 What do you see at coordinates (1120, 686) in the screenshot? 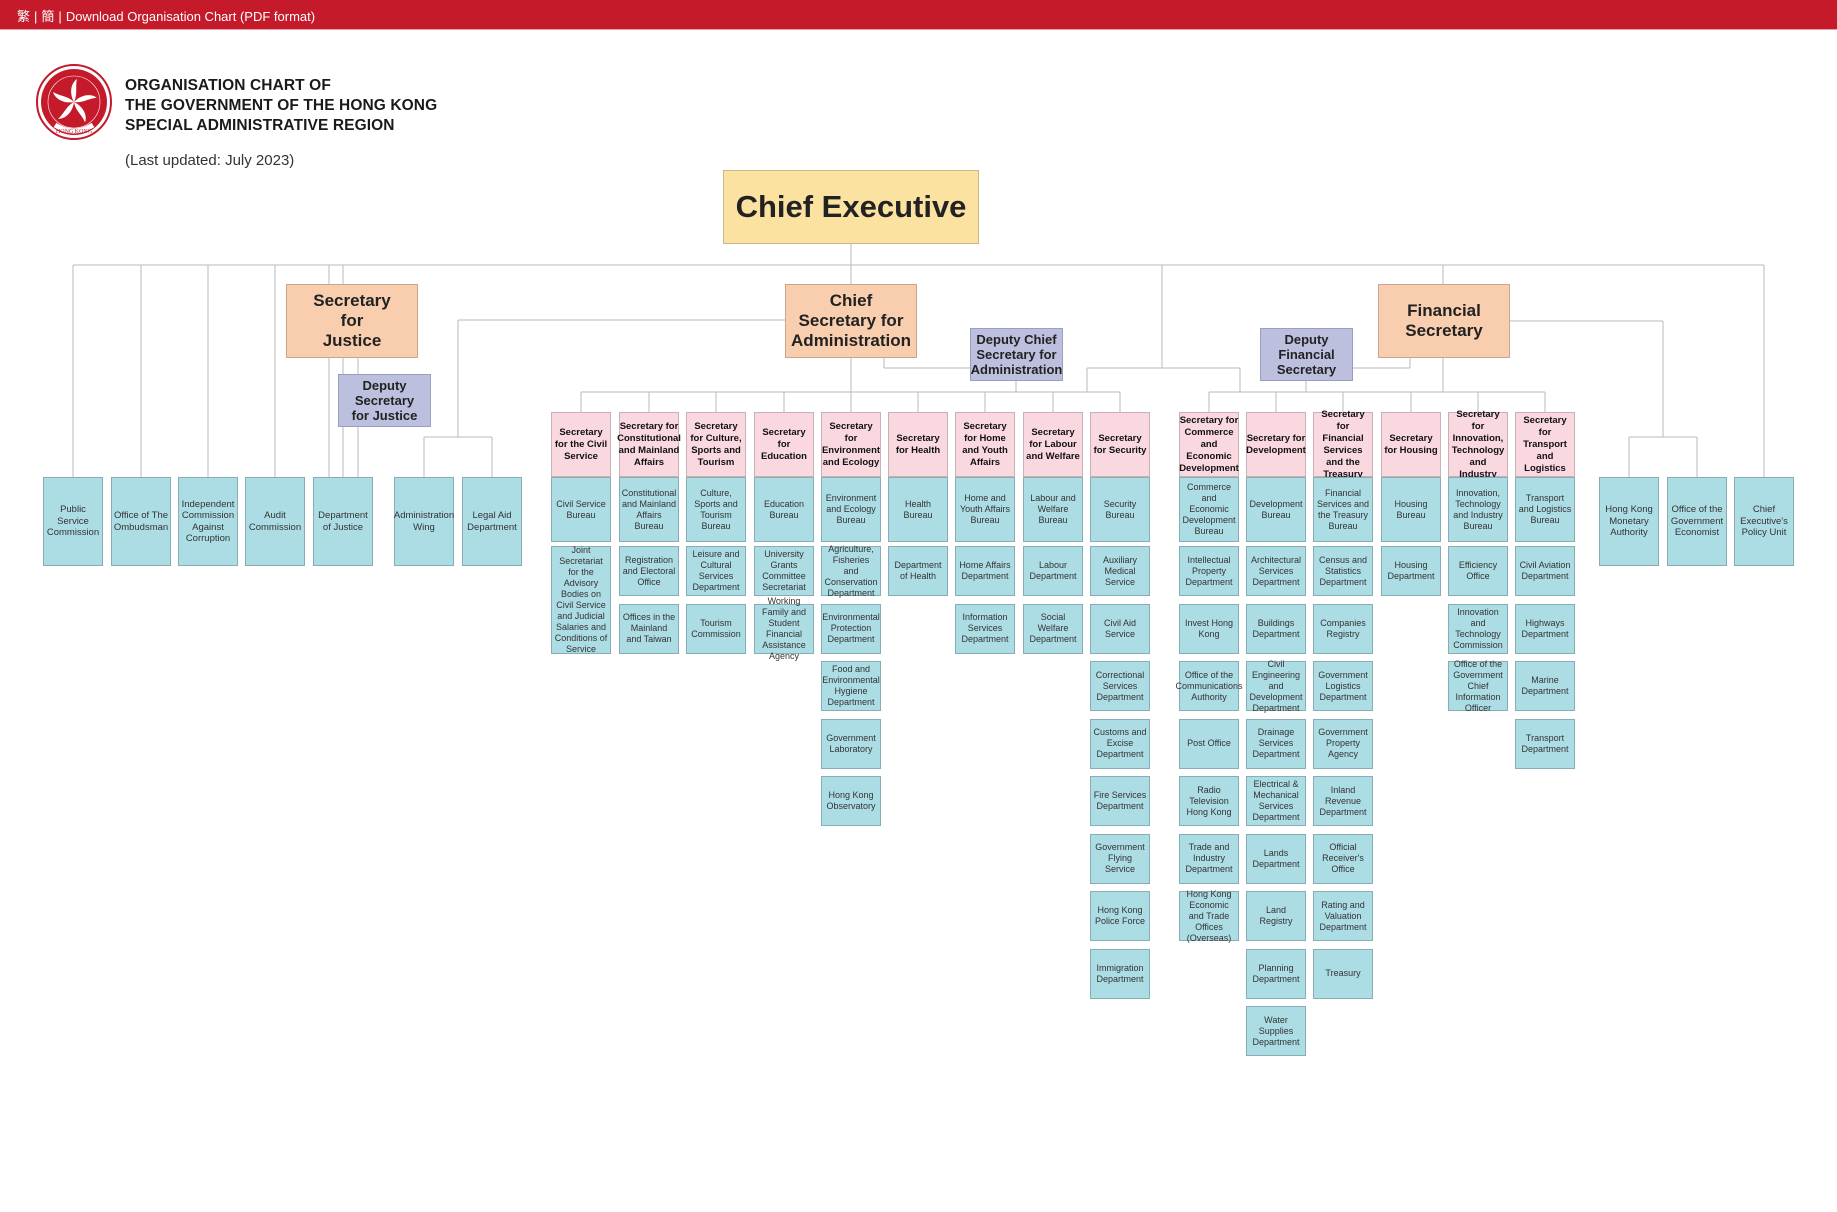
I see `department-correctional-services-department: Correctional Services Department` at bounding box center [1120, 686].